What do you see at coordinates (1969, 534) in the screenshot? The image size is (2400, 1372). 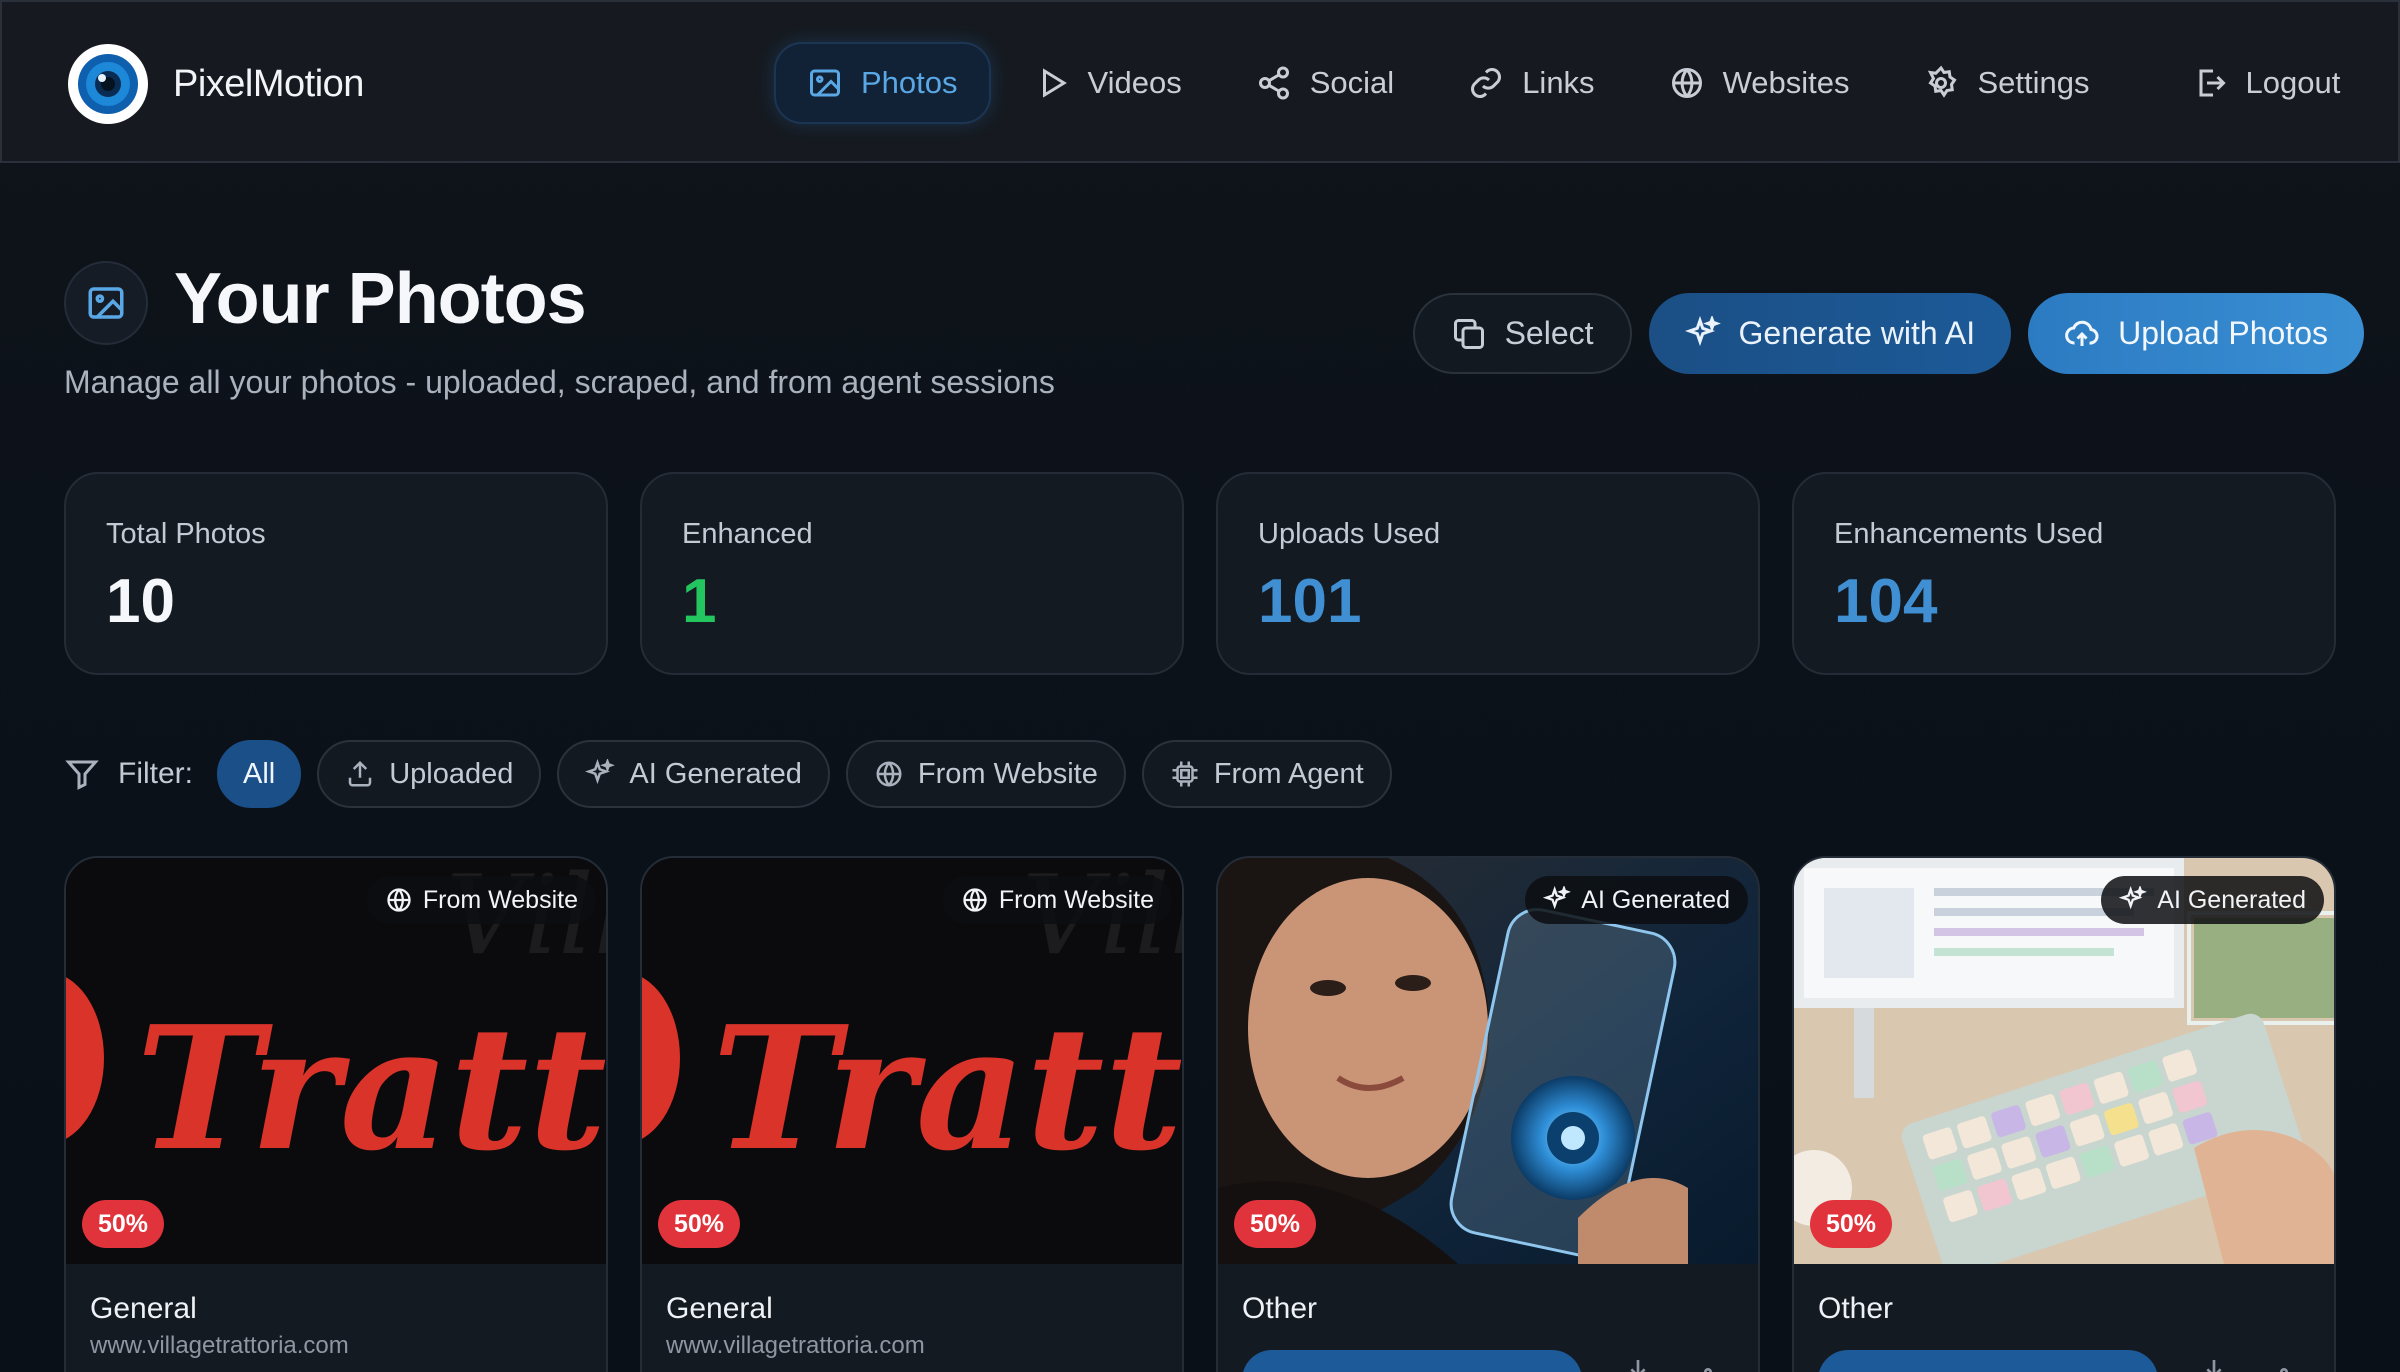 I see `stat-label: Enhancements Used` at bounding box center [1969, 534].